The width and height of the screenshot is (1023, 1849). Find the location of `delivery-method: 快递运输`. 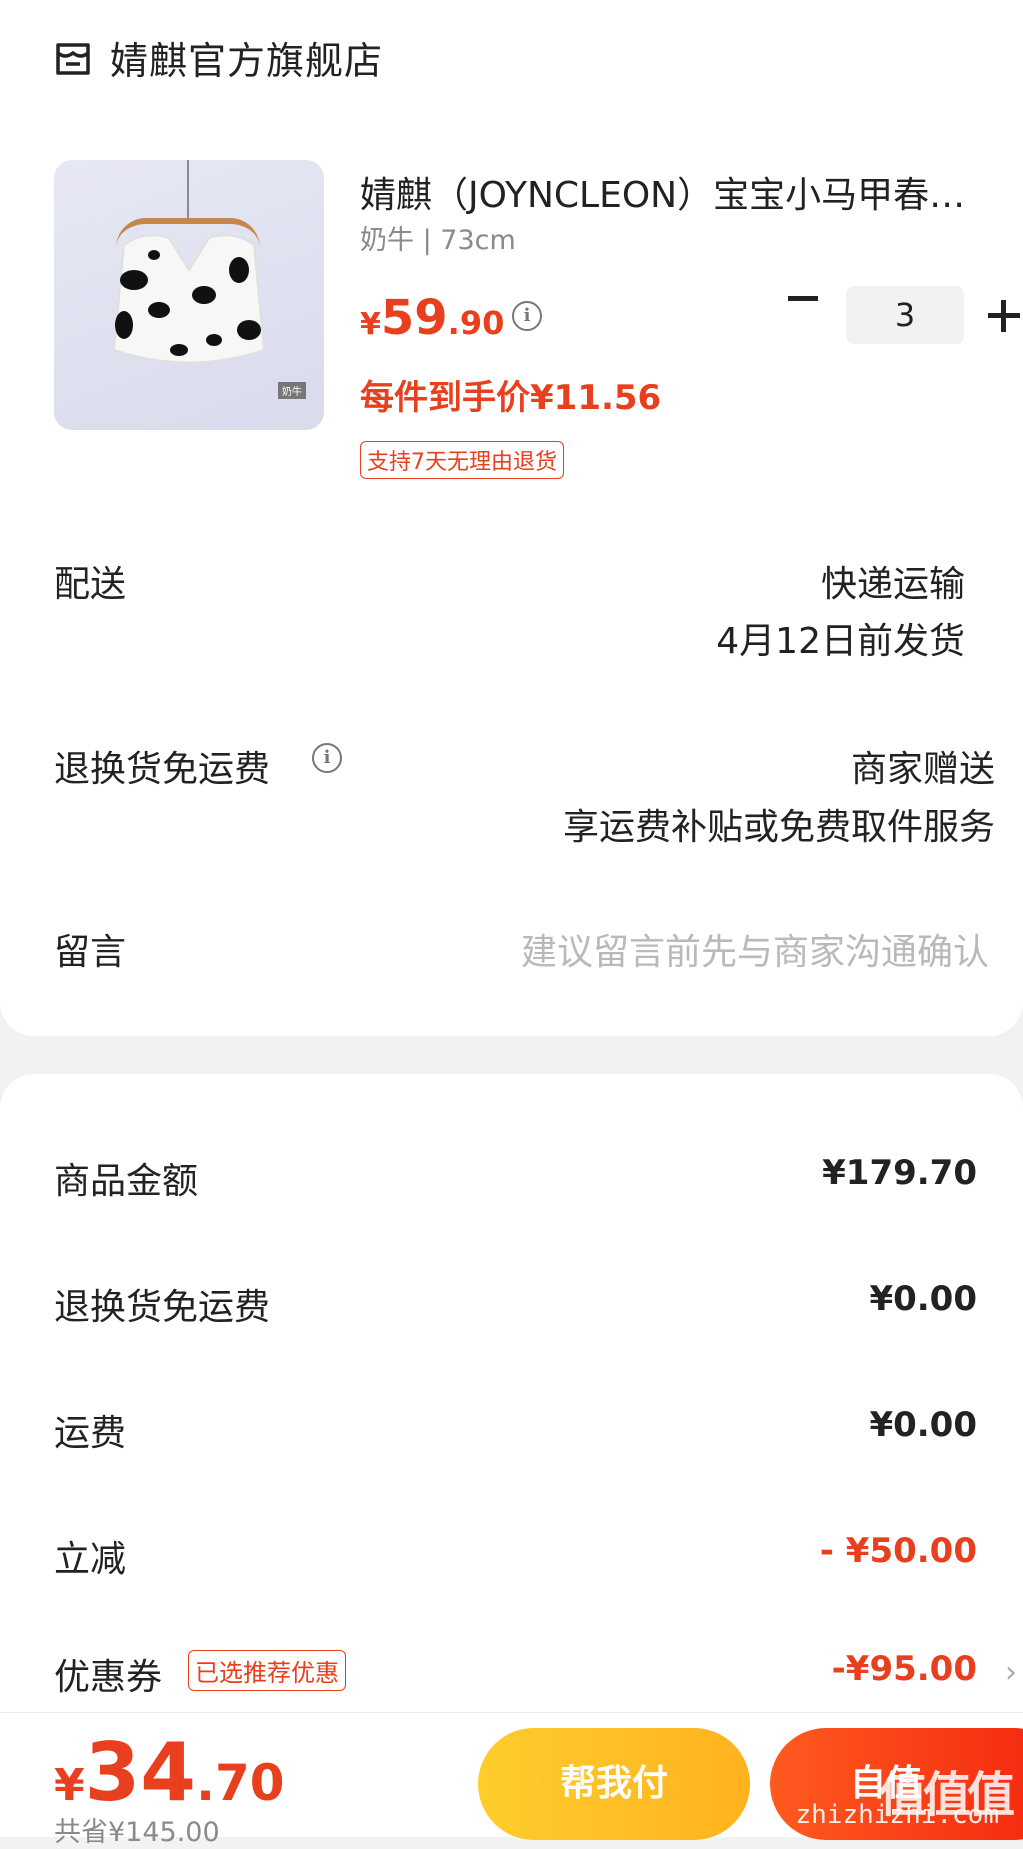

delivery-method: 快递运输 is located at coordinates (893, 581).